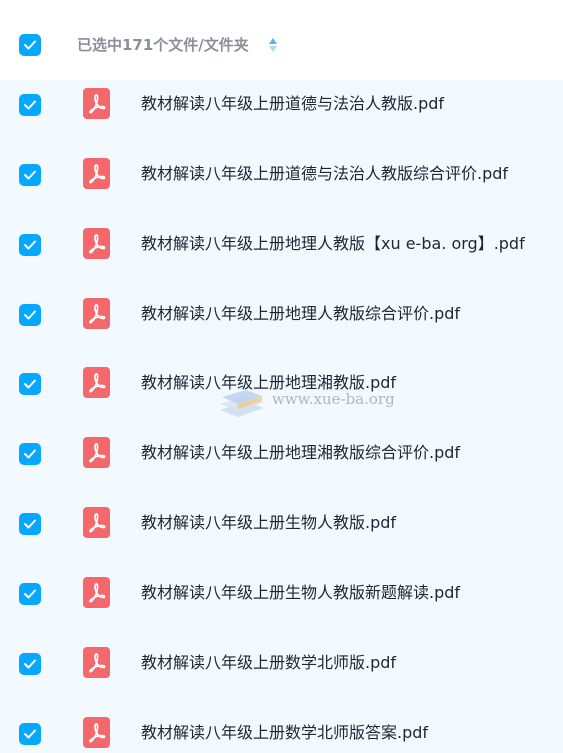 The width and height of the screenshot is (563, 753). What do you see at coordinates (268, 663) in the screenshot?
I see `file-name: 教材解读八年级上册数学北师版.pdf` at bounding box center [268, 663].